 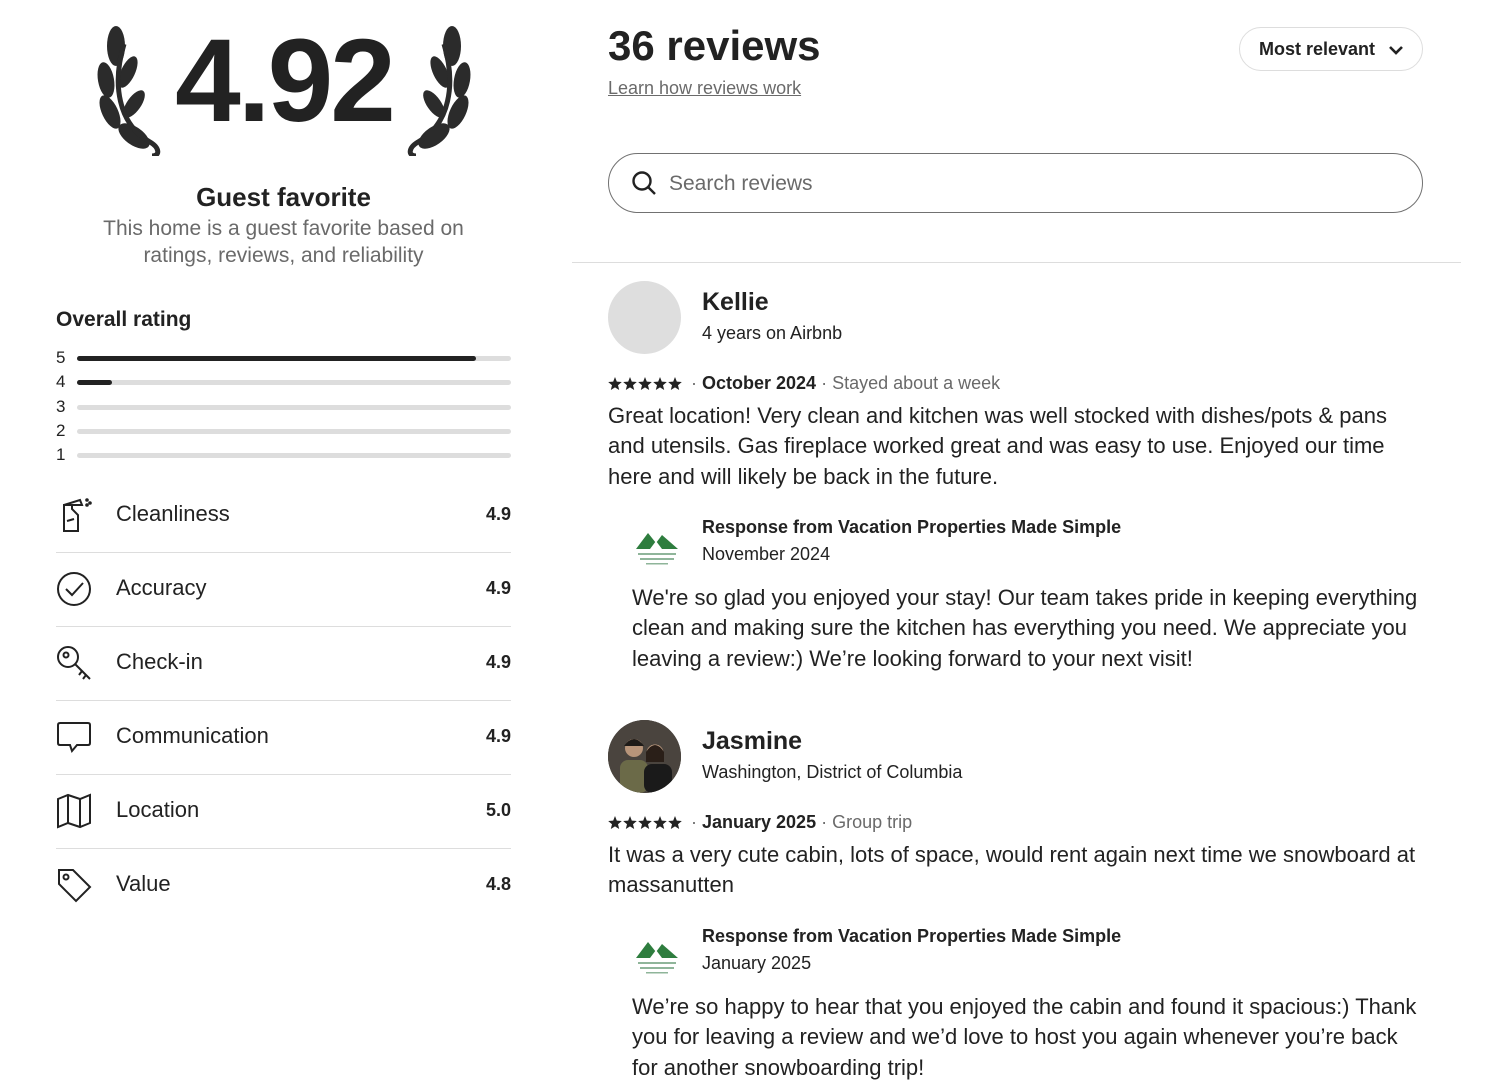 I want to click on reviewer-subtitle: Washington, District of Columbia, so click(x=832, y=772).